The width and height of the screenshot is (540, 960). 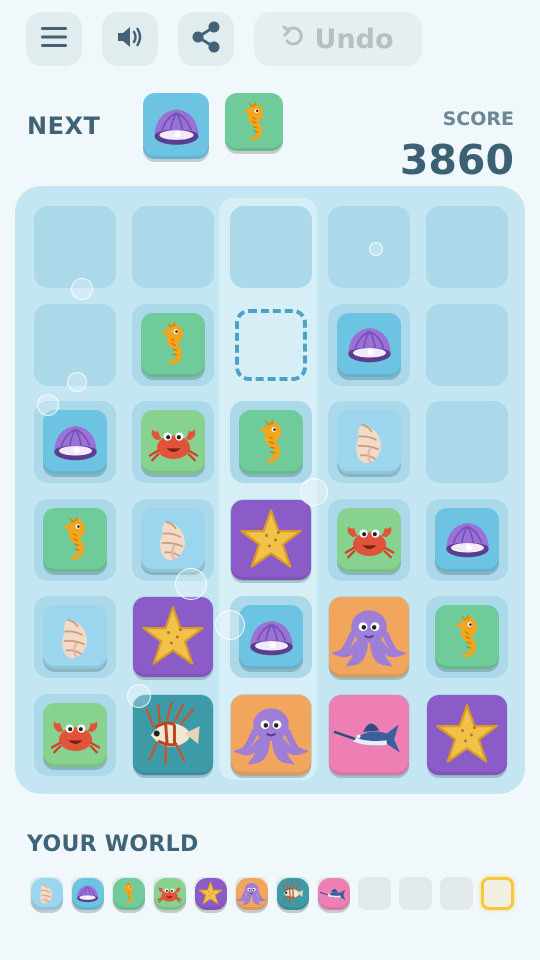 What do you see at coordinates (254, 122) in the screenshot?
I see `next-piece-seahorse` at bounding box center [254, 122].